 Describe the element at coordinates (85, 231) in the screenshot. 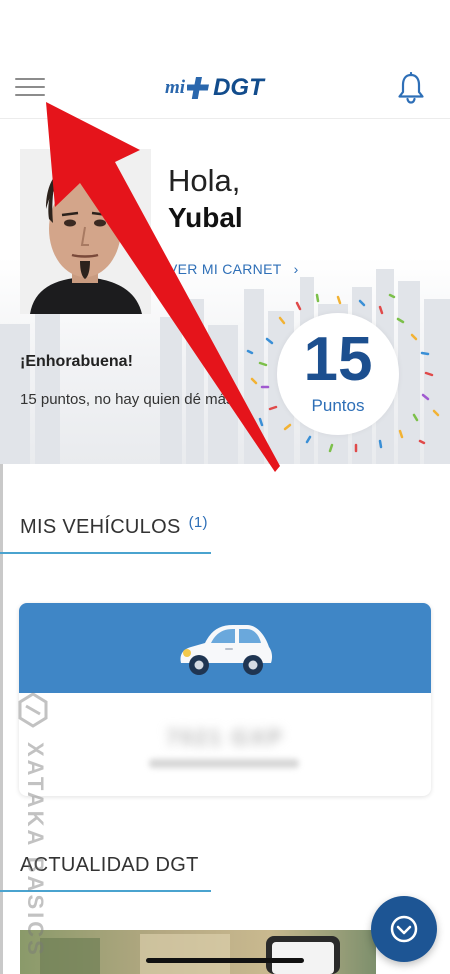

I see `user-avatar` at that location.